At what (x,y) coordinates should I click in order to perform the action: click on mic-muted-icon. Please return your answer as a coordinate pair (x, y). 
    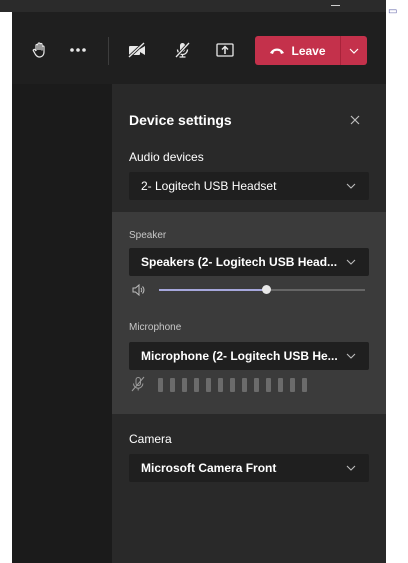
    Looking at the image, I should click on (138, 384).